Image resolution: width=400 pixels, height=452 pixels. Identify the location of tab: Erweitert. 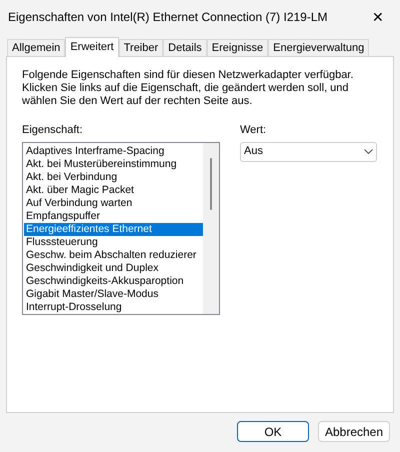
(92, 47).